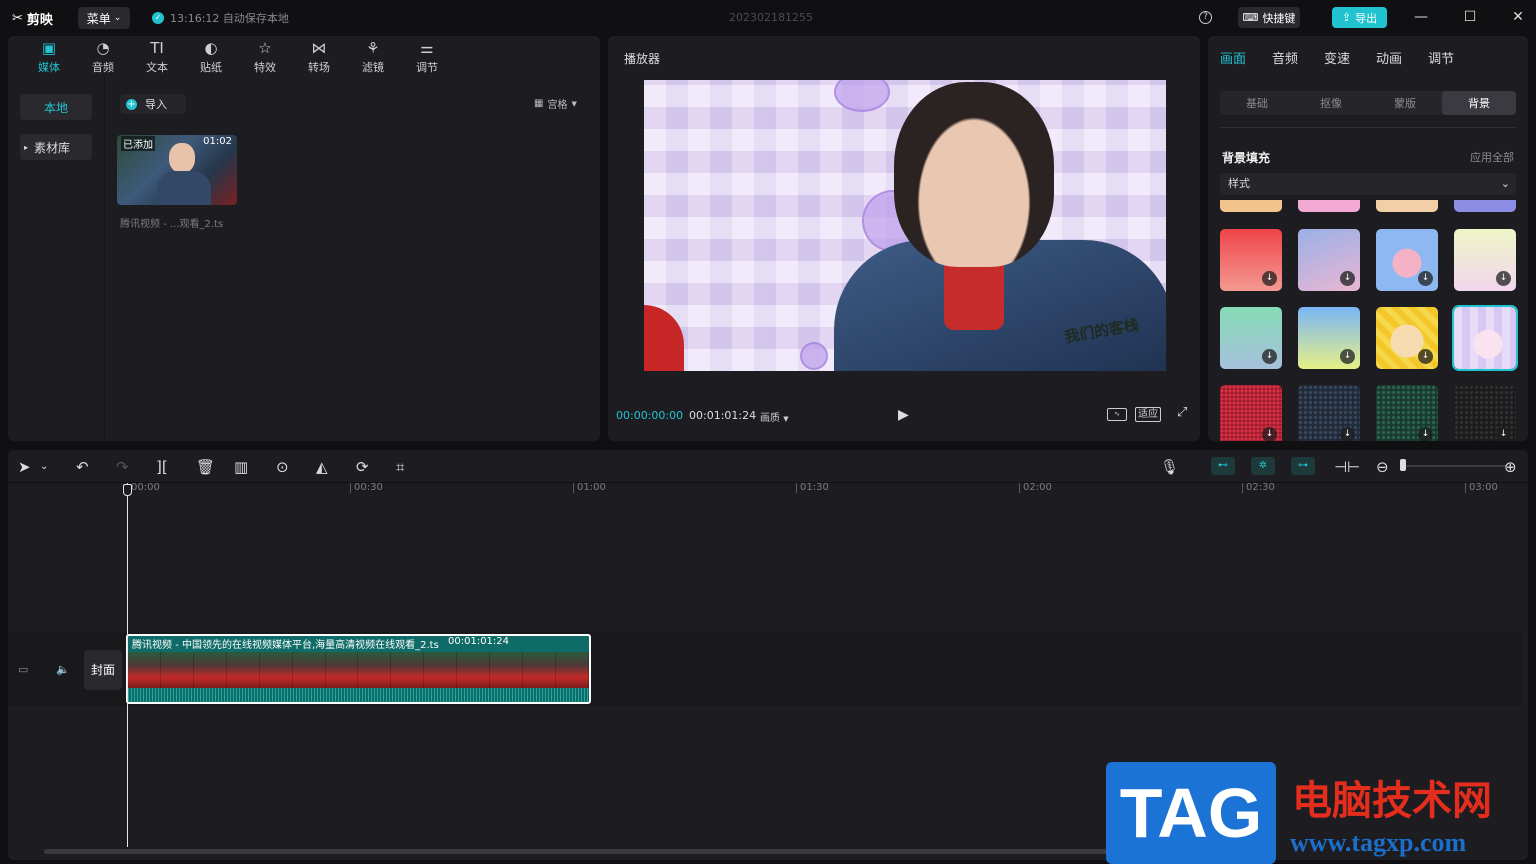 This screenshot has width=1536, height=864. What do you see at coordinates (905, 225) in the screenshot?
I see `video-preview: 我们的客栈` at bounding box center [905, 225].